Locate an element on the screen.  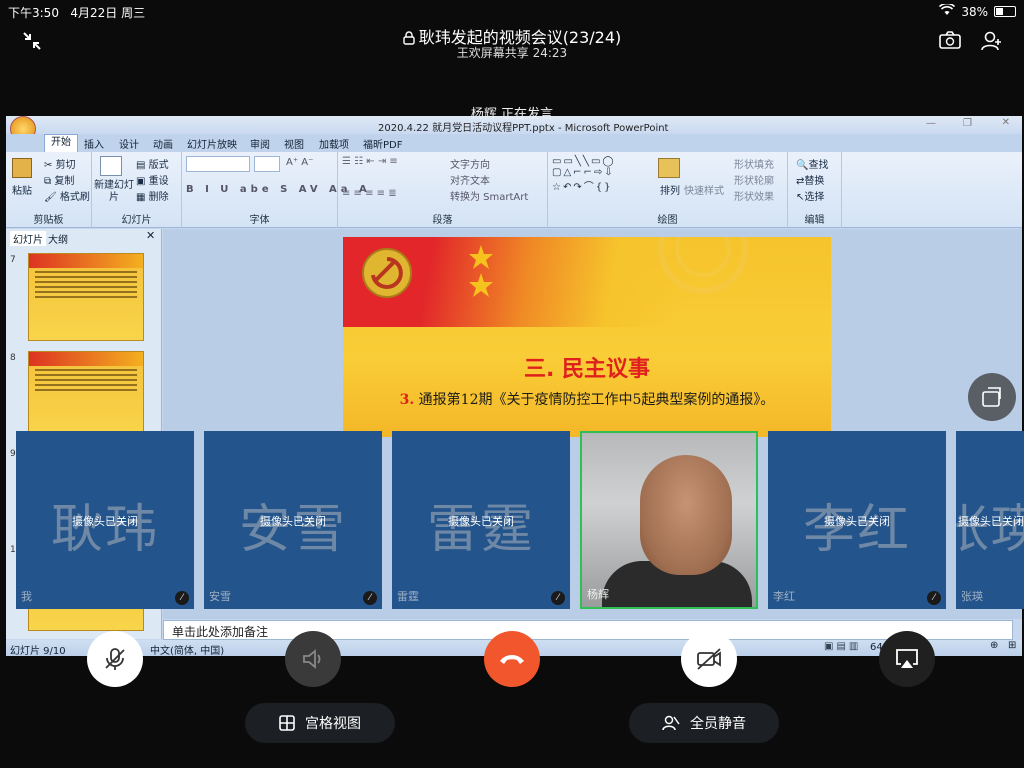
text-direction-button: 文字方向 is located at coordinates (470, 163).